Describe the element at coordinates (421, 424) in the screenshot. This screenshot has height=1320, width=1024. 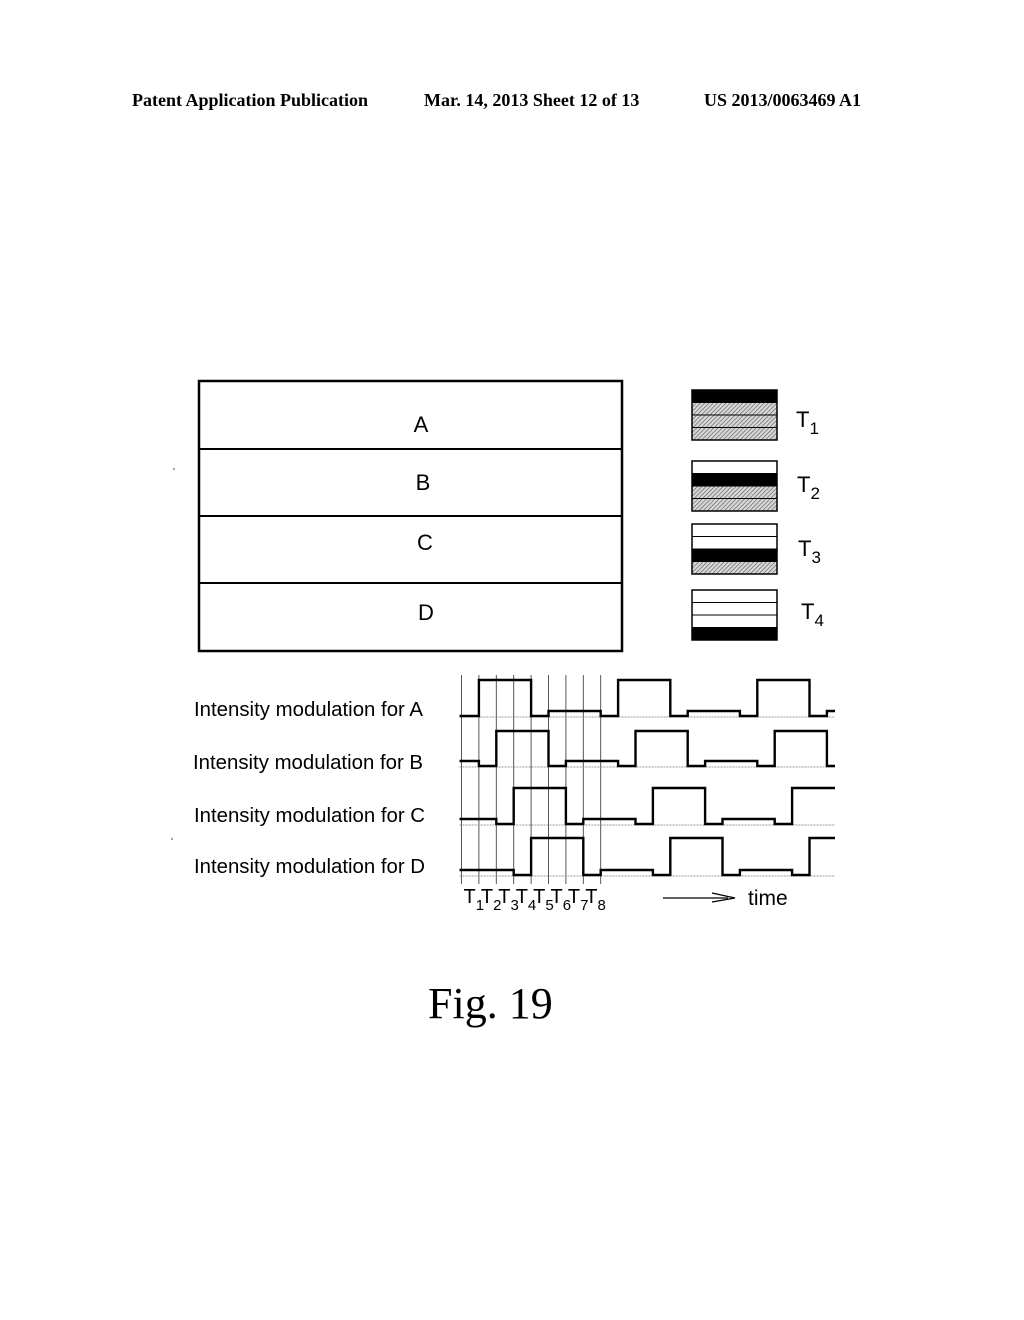
I see `region-label-a: A` at that location.